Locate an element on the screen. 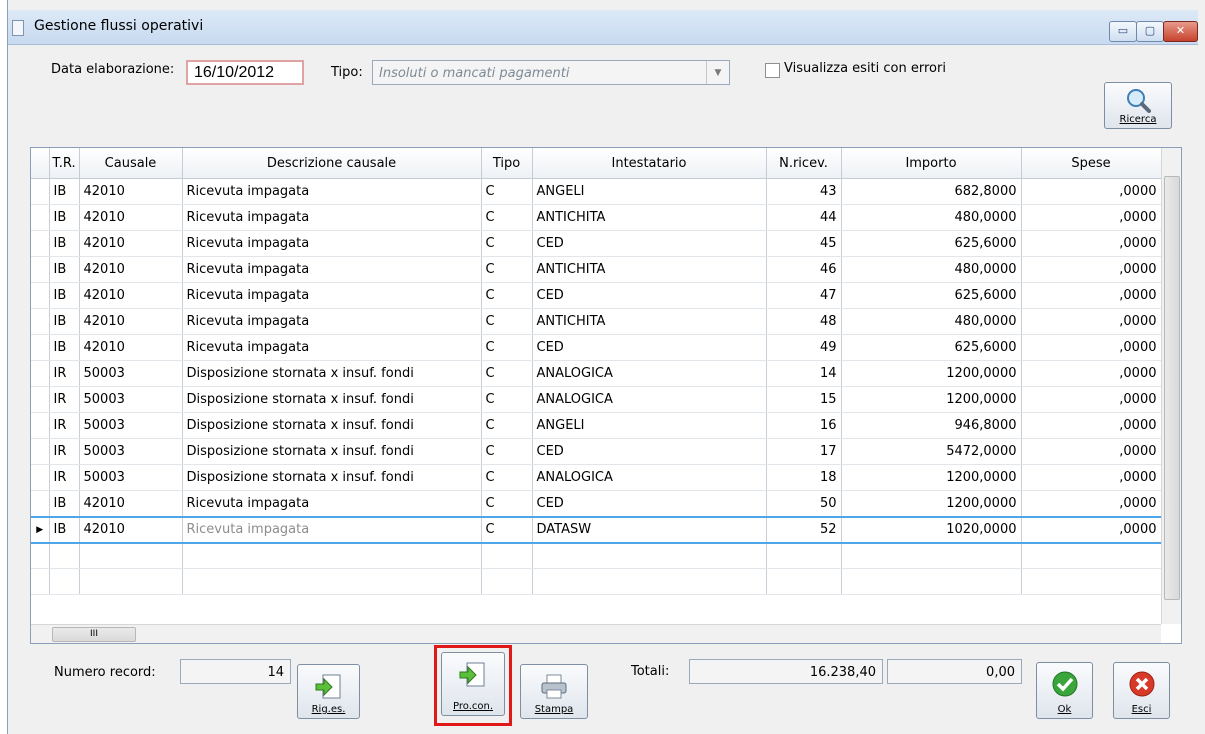  table-cell: 480,0000 is located at coordinates (931, 321).